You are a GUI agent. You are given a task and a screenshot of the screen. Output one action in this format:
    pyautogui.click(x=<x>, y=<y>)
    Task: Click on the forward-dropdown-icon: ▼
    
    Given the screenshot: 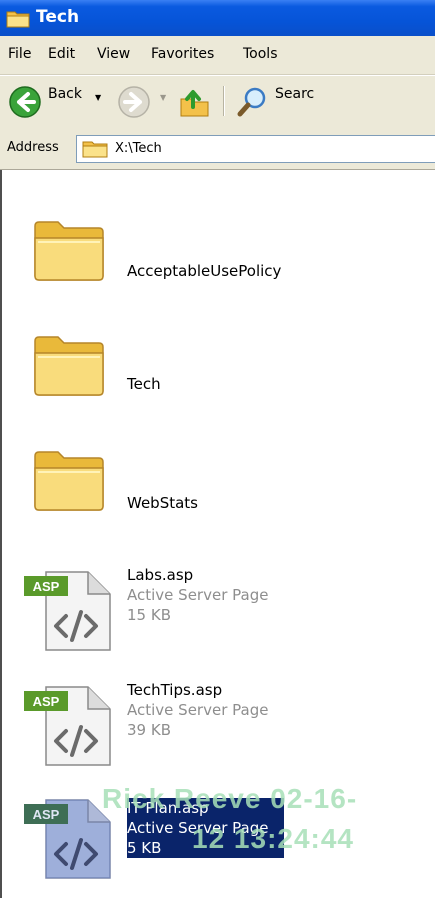 What is the action you would take?
    pyautogui.click(x=163, y=97)
    